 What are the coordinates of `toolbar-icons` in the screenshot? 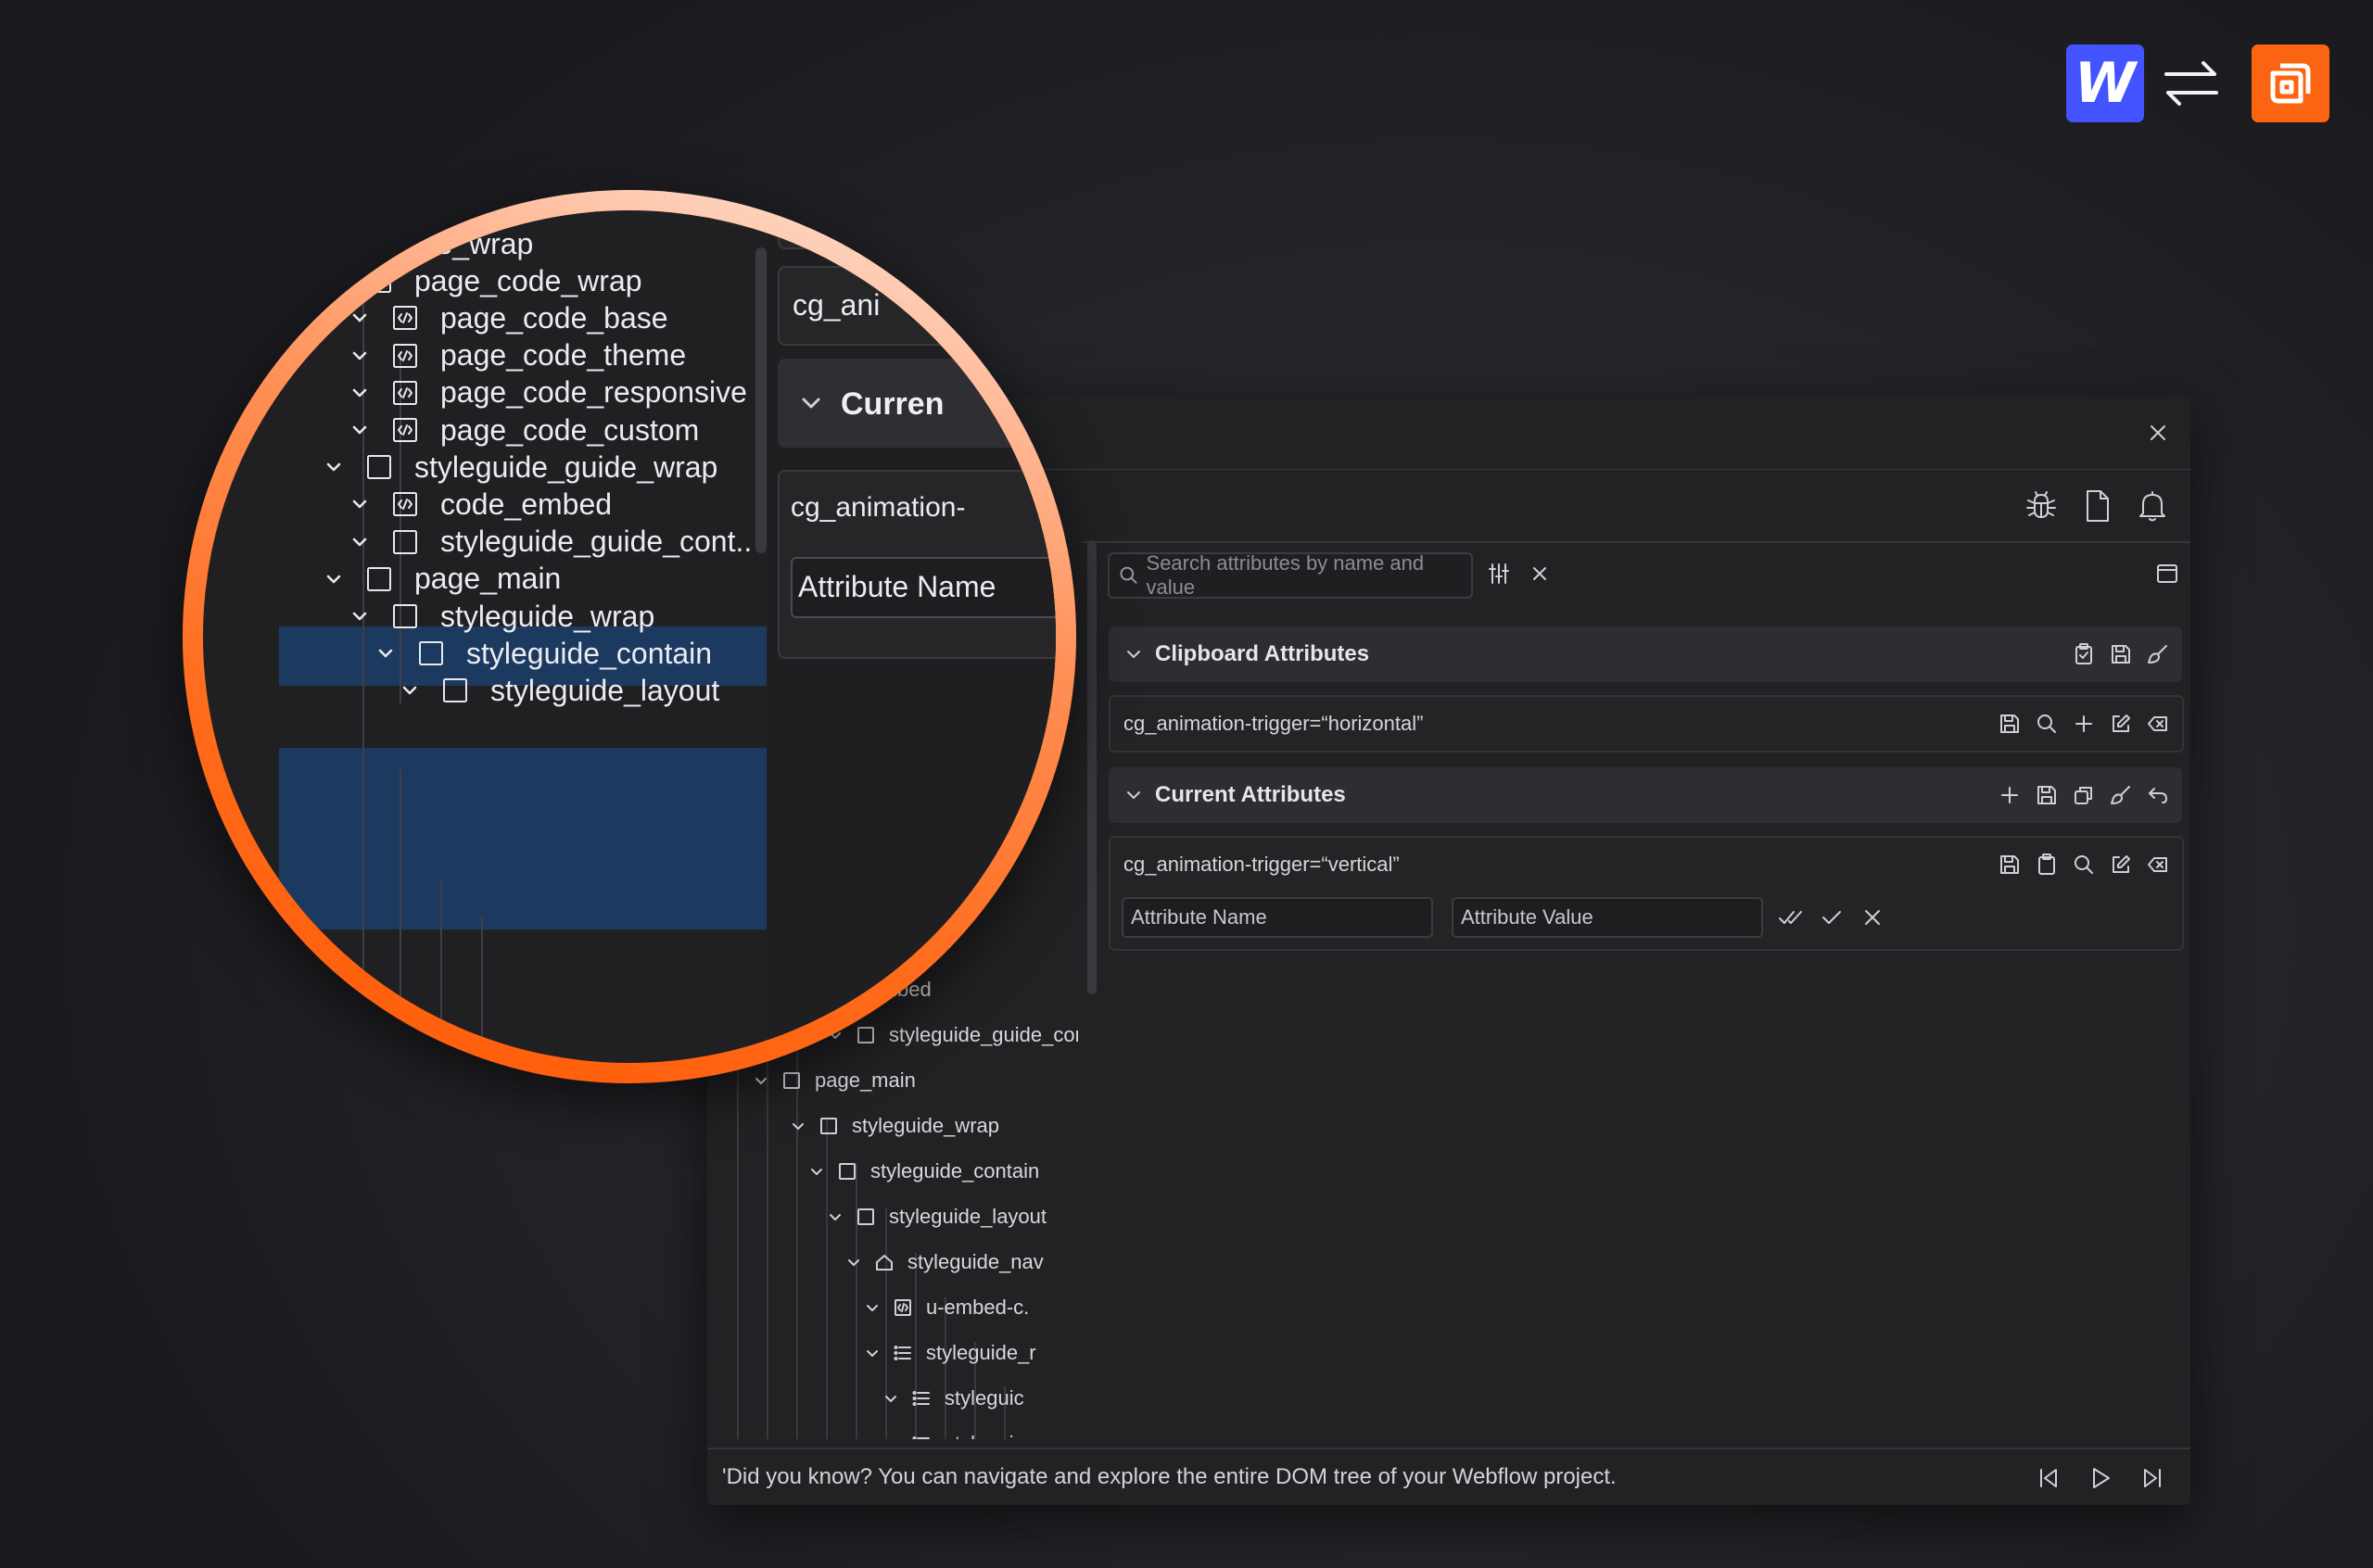 It's located at (2097, 506).